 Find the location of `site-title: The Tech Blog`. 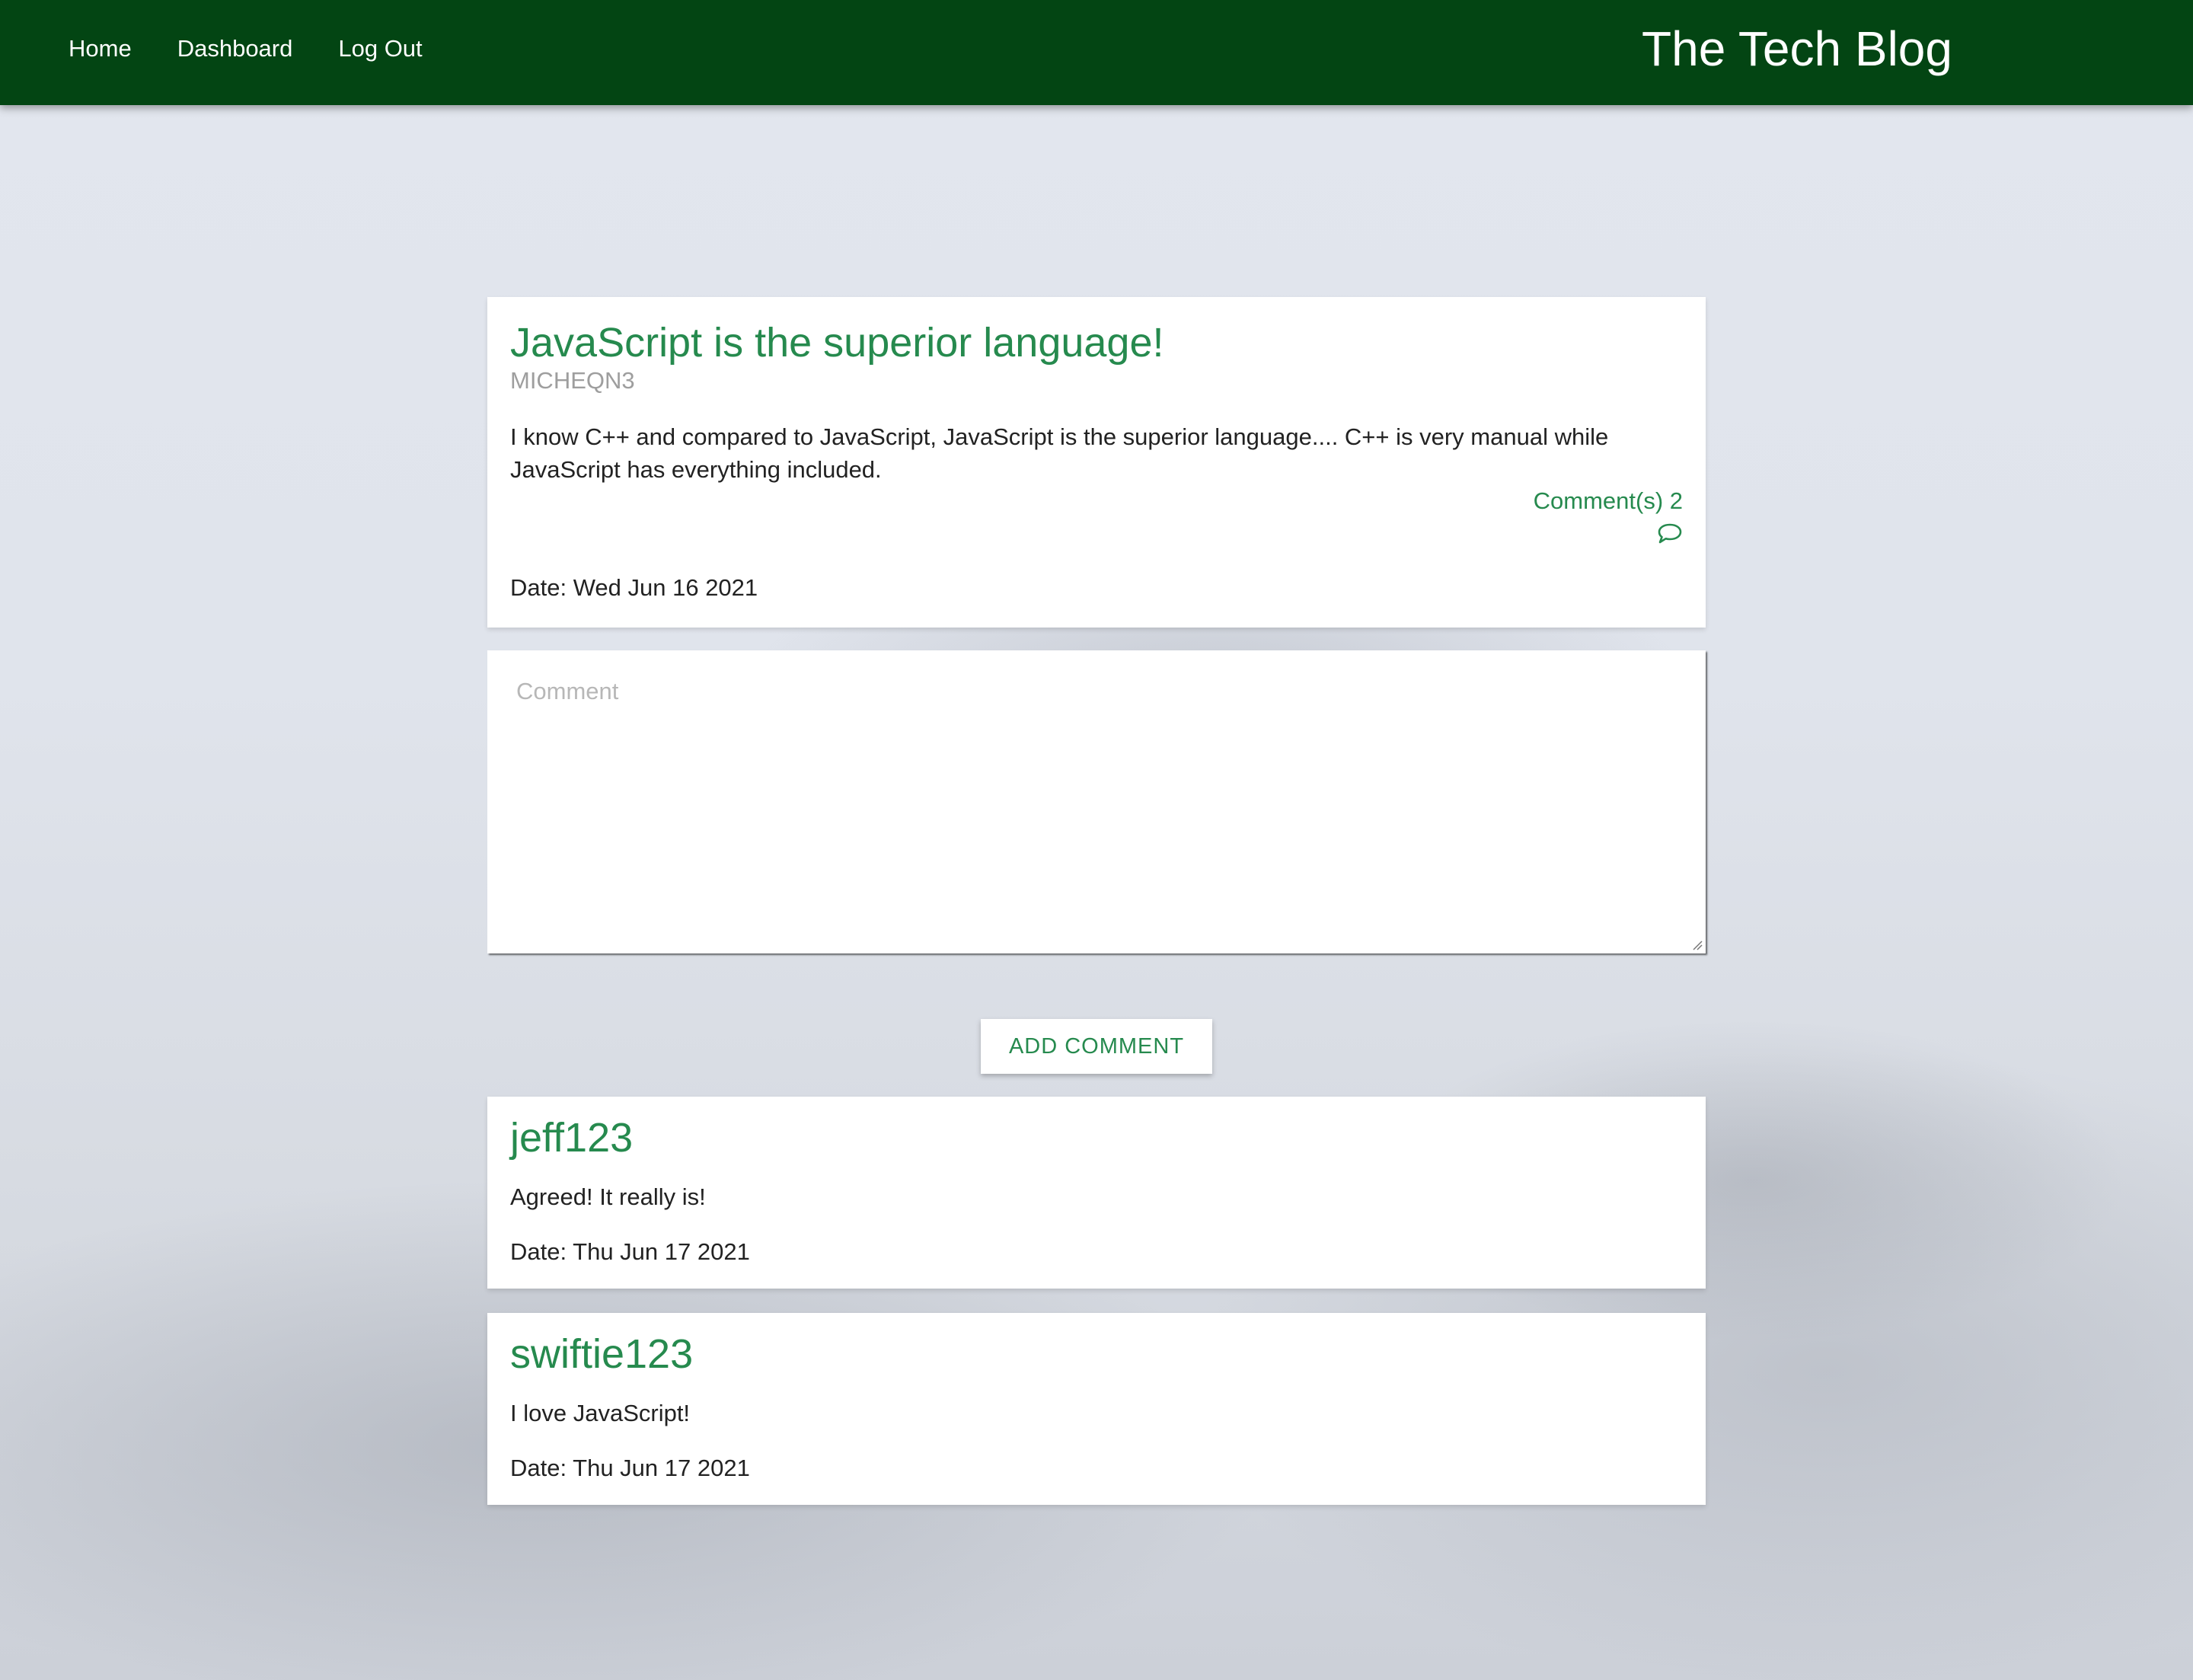

site-title: The Tech Blog is located at coordinates (1797, 48).